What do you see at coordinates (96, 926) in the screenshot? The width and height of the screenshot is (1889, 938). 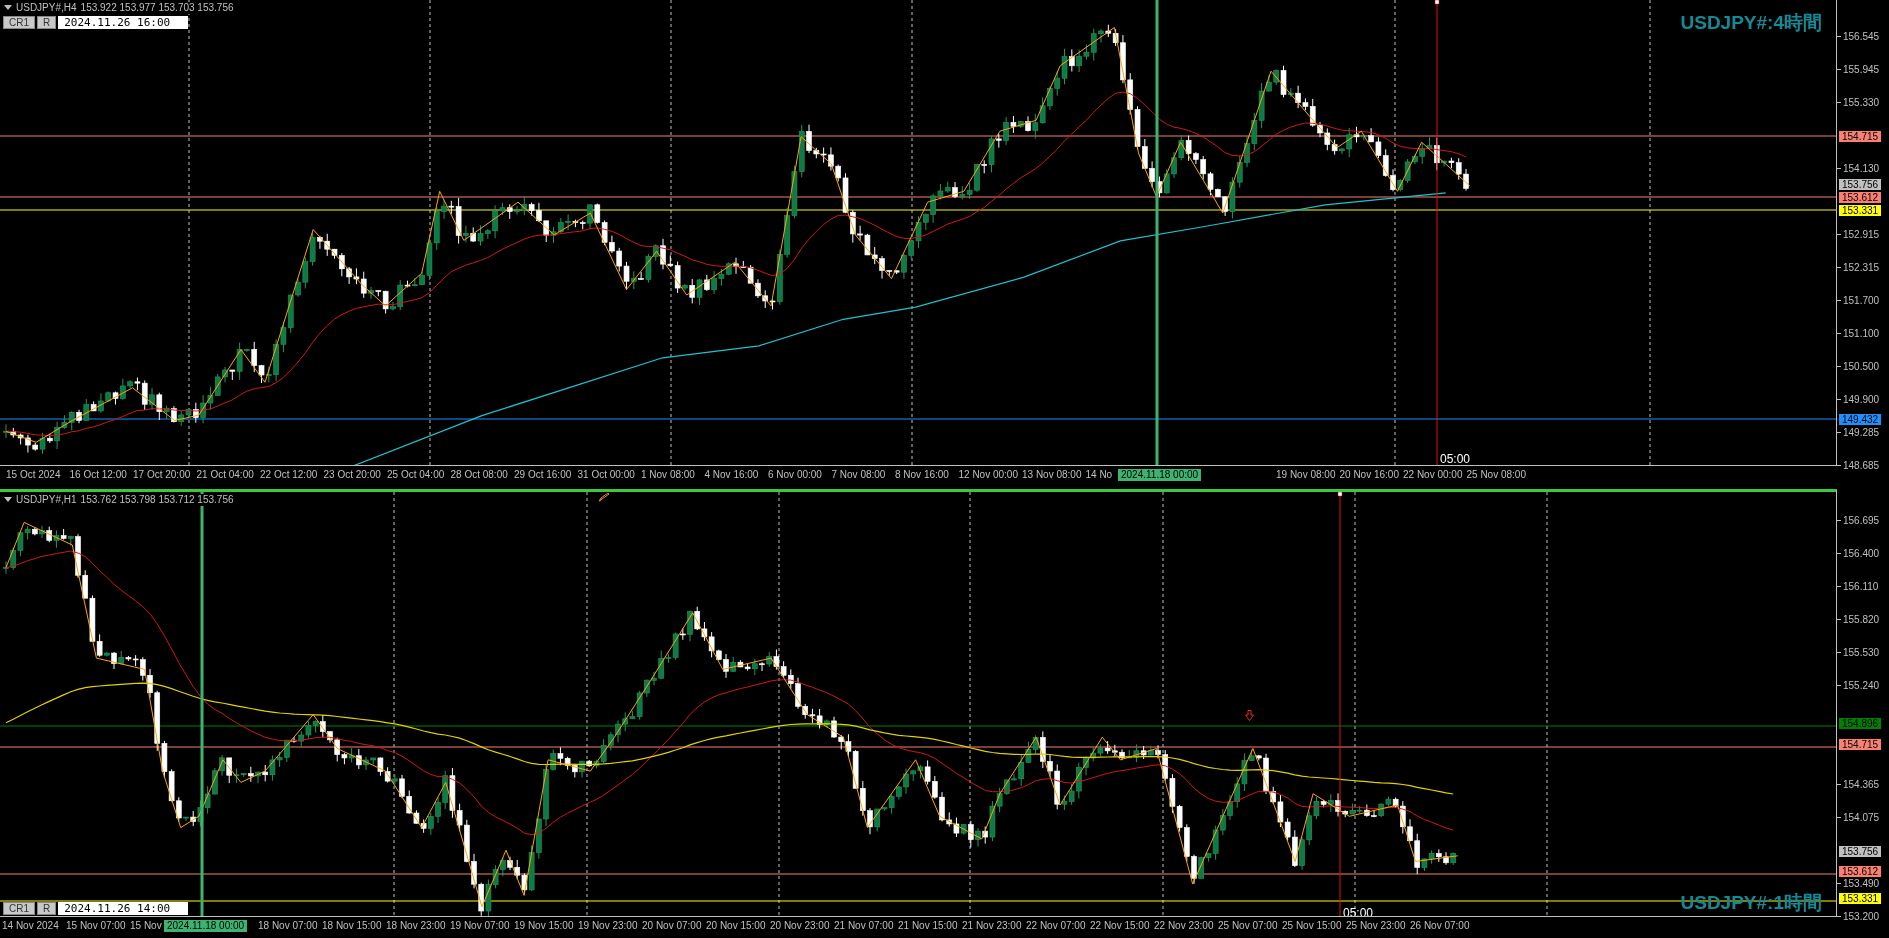 I see `time-axis-label: 15 Nov 07:00` at bounding box center [96, 926].